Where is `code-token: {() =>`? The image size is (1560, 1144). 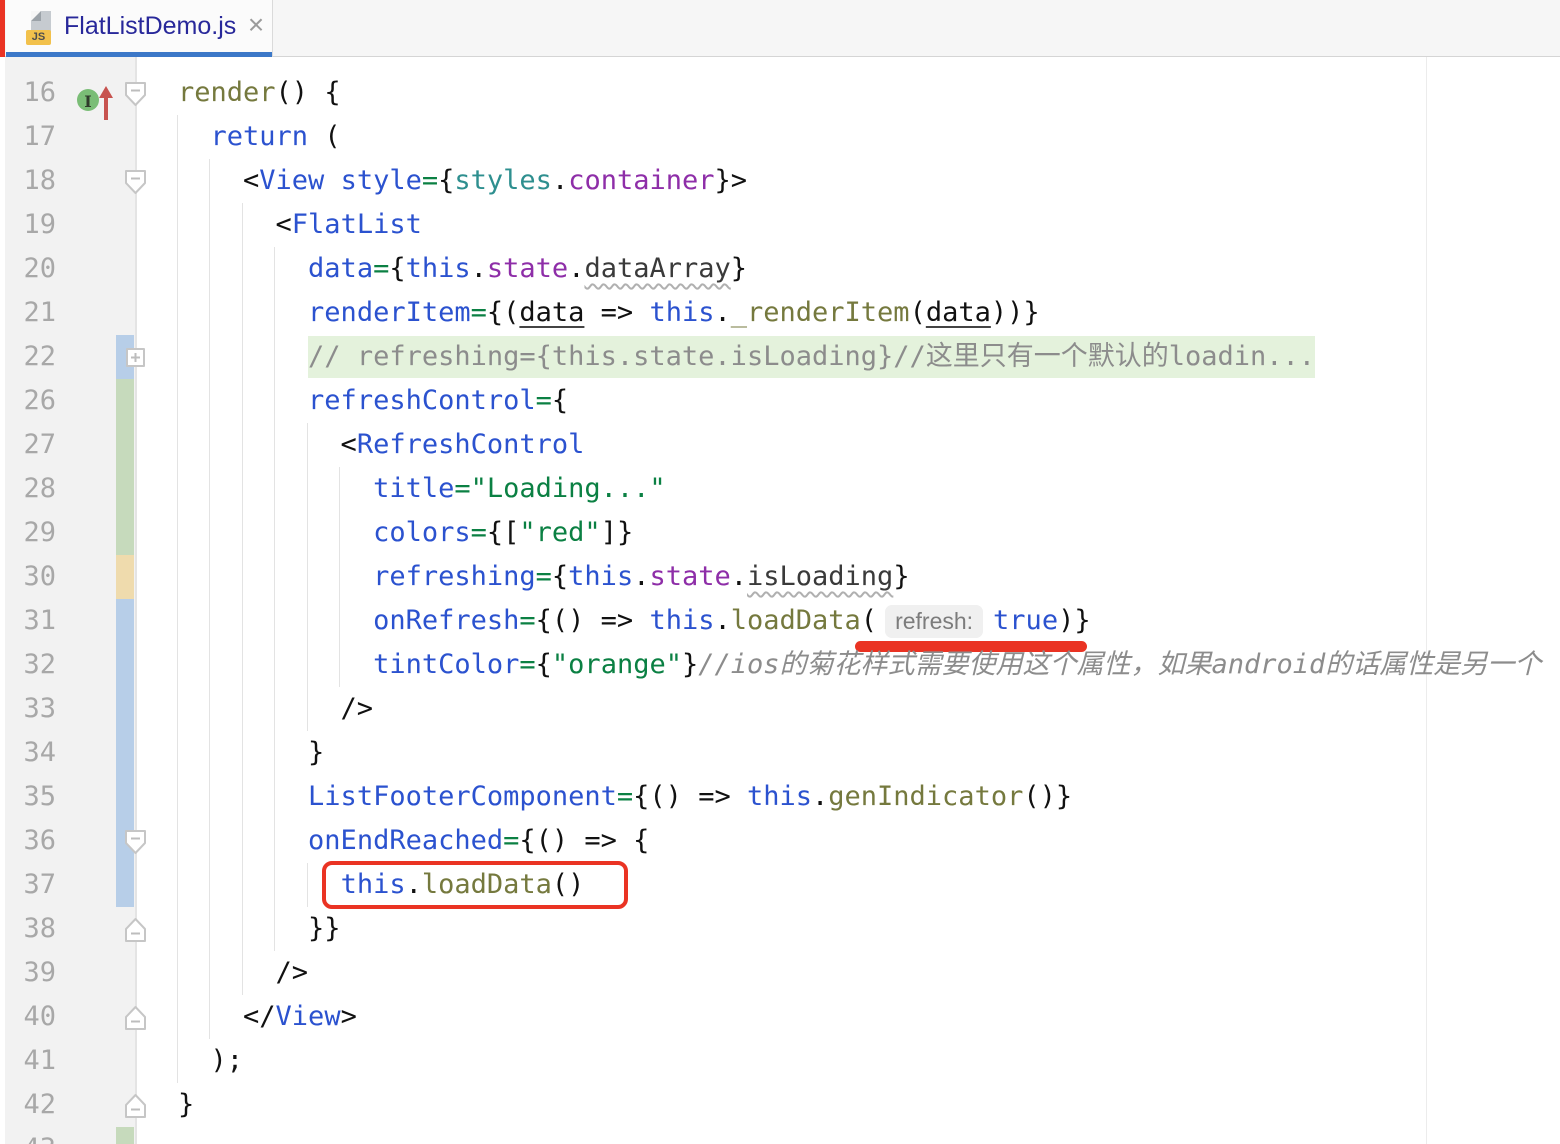 code-token: {() => is located at coordinates (690, 796).